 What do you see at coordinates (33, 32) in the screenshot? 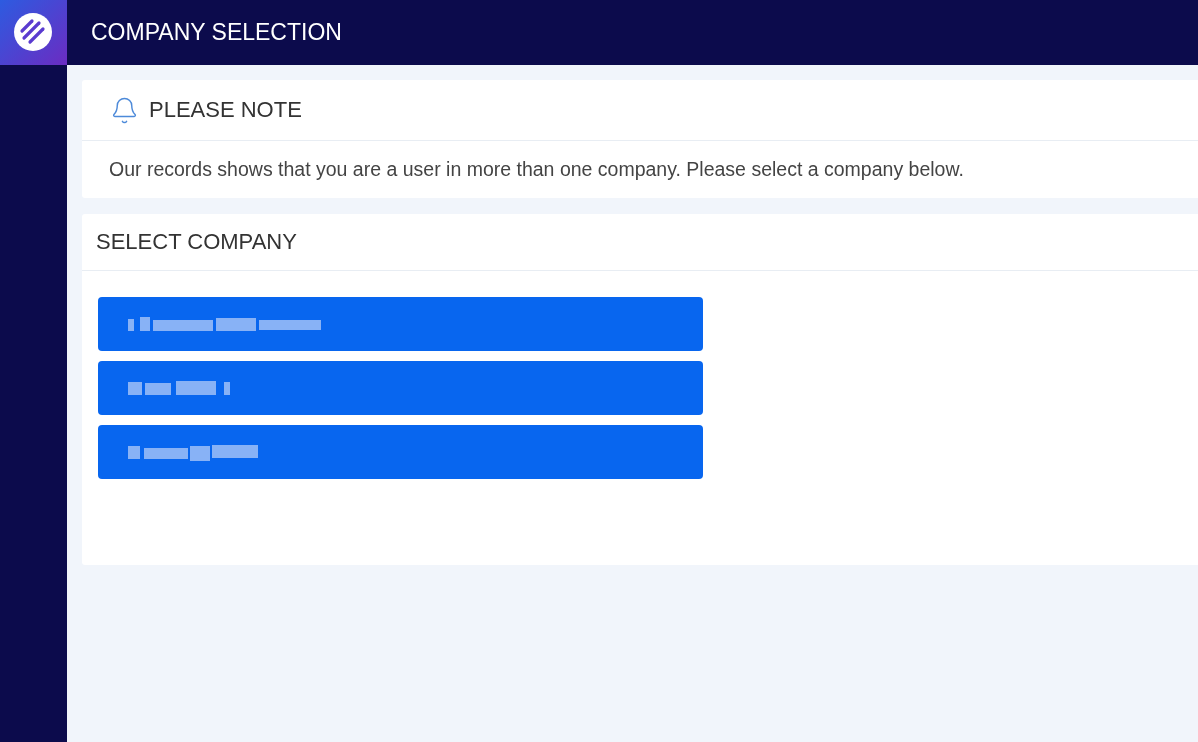
I see `logo-icon` at bounding box center [33, 32].